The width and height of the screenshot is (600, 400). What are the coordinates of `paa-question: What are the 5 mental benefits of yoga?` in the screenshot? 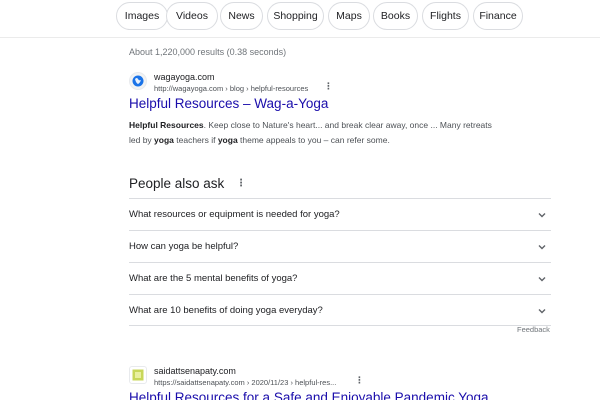 It's located at (340, 278).